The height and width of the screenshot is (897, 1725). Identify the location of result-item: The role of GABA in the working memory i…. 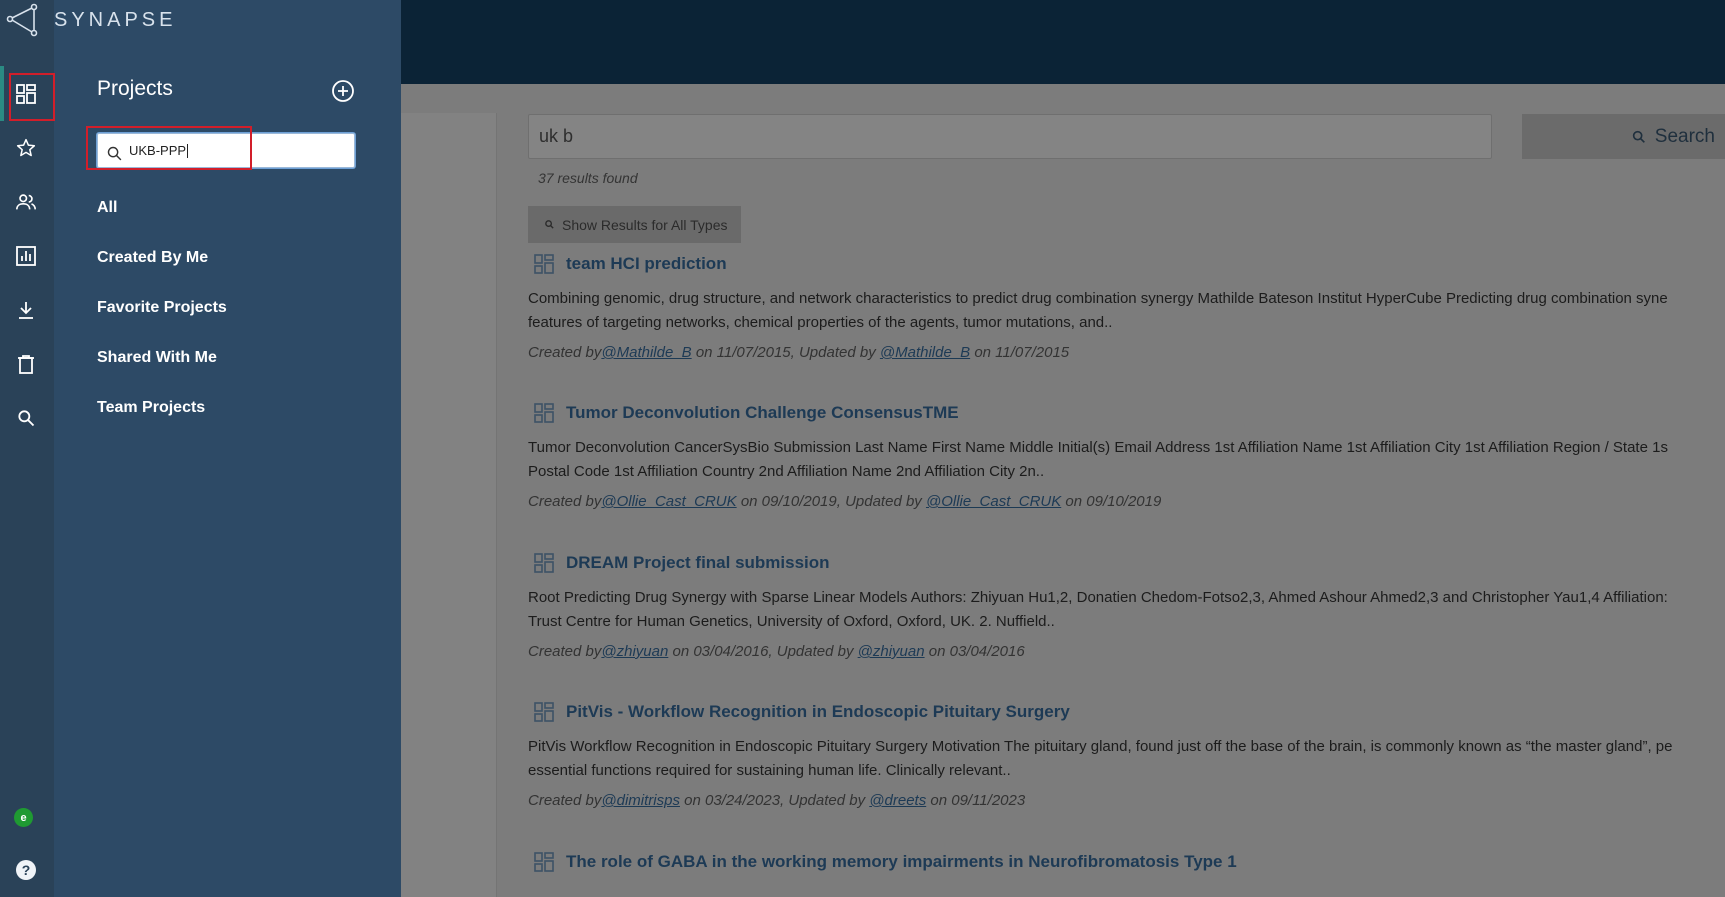
(1126, 862).